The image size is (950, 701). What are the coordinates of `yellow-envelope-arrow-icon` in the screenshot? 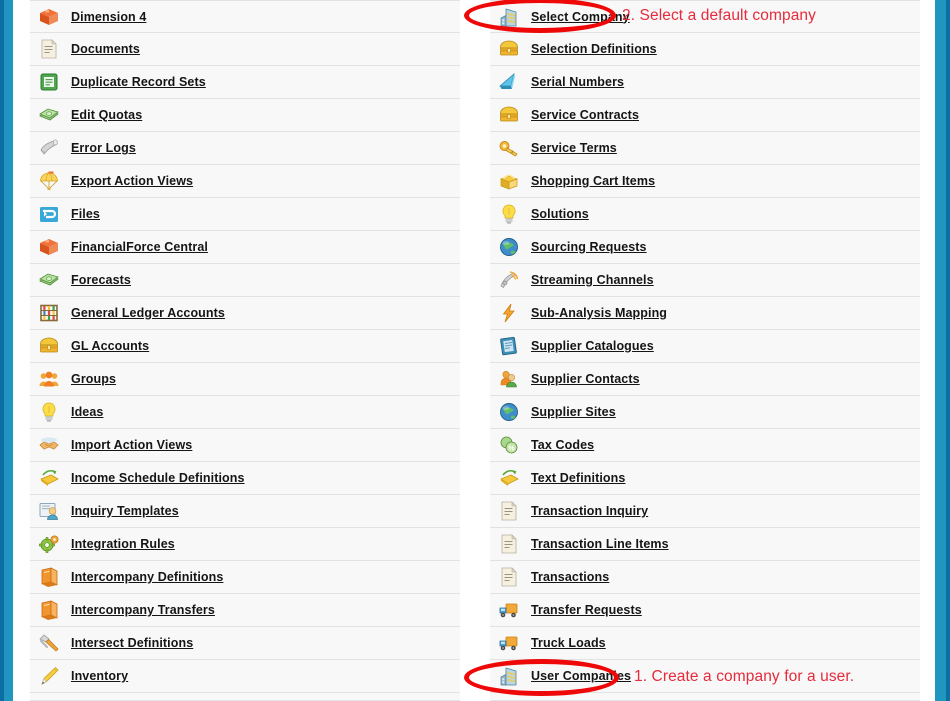 It's located at (49, 478).